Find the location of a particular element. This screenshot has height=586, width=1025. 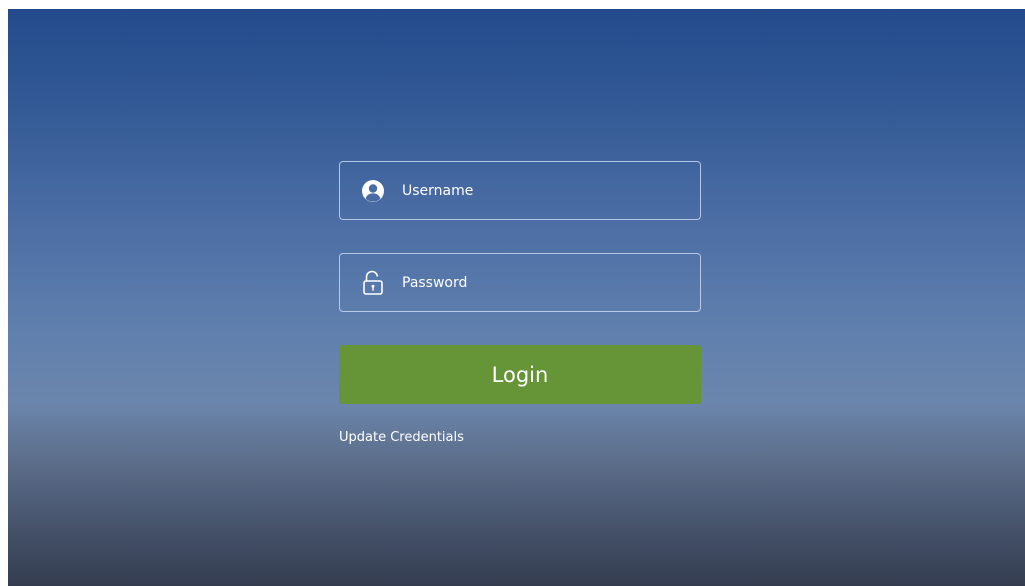

password-field is located at coordinates (520, 282).